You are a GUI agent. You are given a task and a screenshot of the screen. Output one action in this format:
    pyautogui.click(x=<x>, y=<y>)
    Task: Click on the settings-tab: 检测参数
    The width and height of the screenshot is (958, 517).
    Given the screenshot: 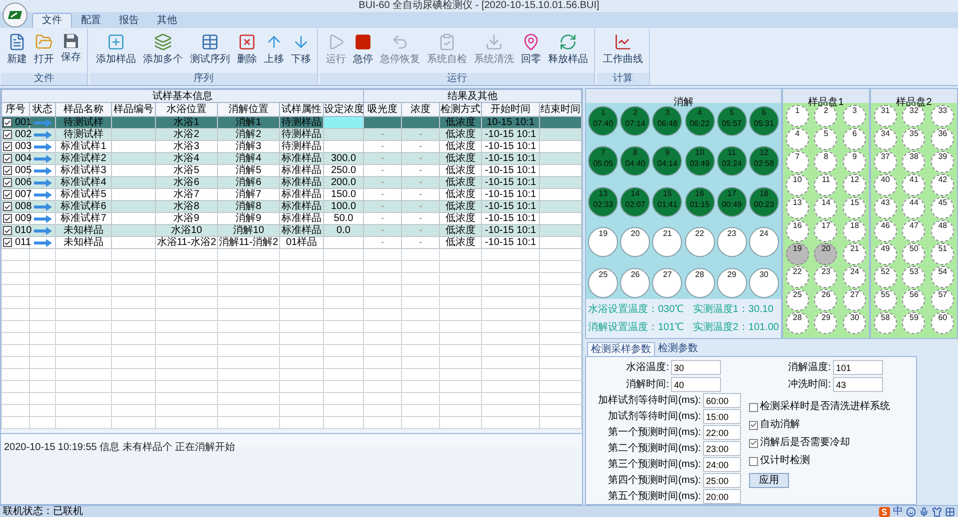 What is the action you would take?
    pyautogui.click(x=678, y=349)
    